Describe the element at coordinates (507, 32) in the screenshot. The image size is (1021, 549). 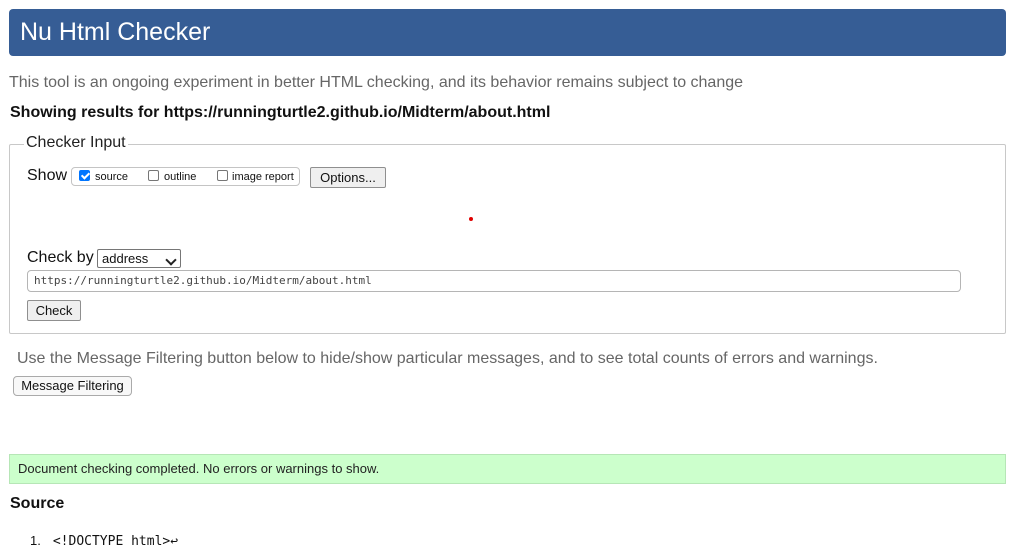
I see `page-header: Nu Html Checker` at that location.